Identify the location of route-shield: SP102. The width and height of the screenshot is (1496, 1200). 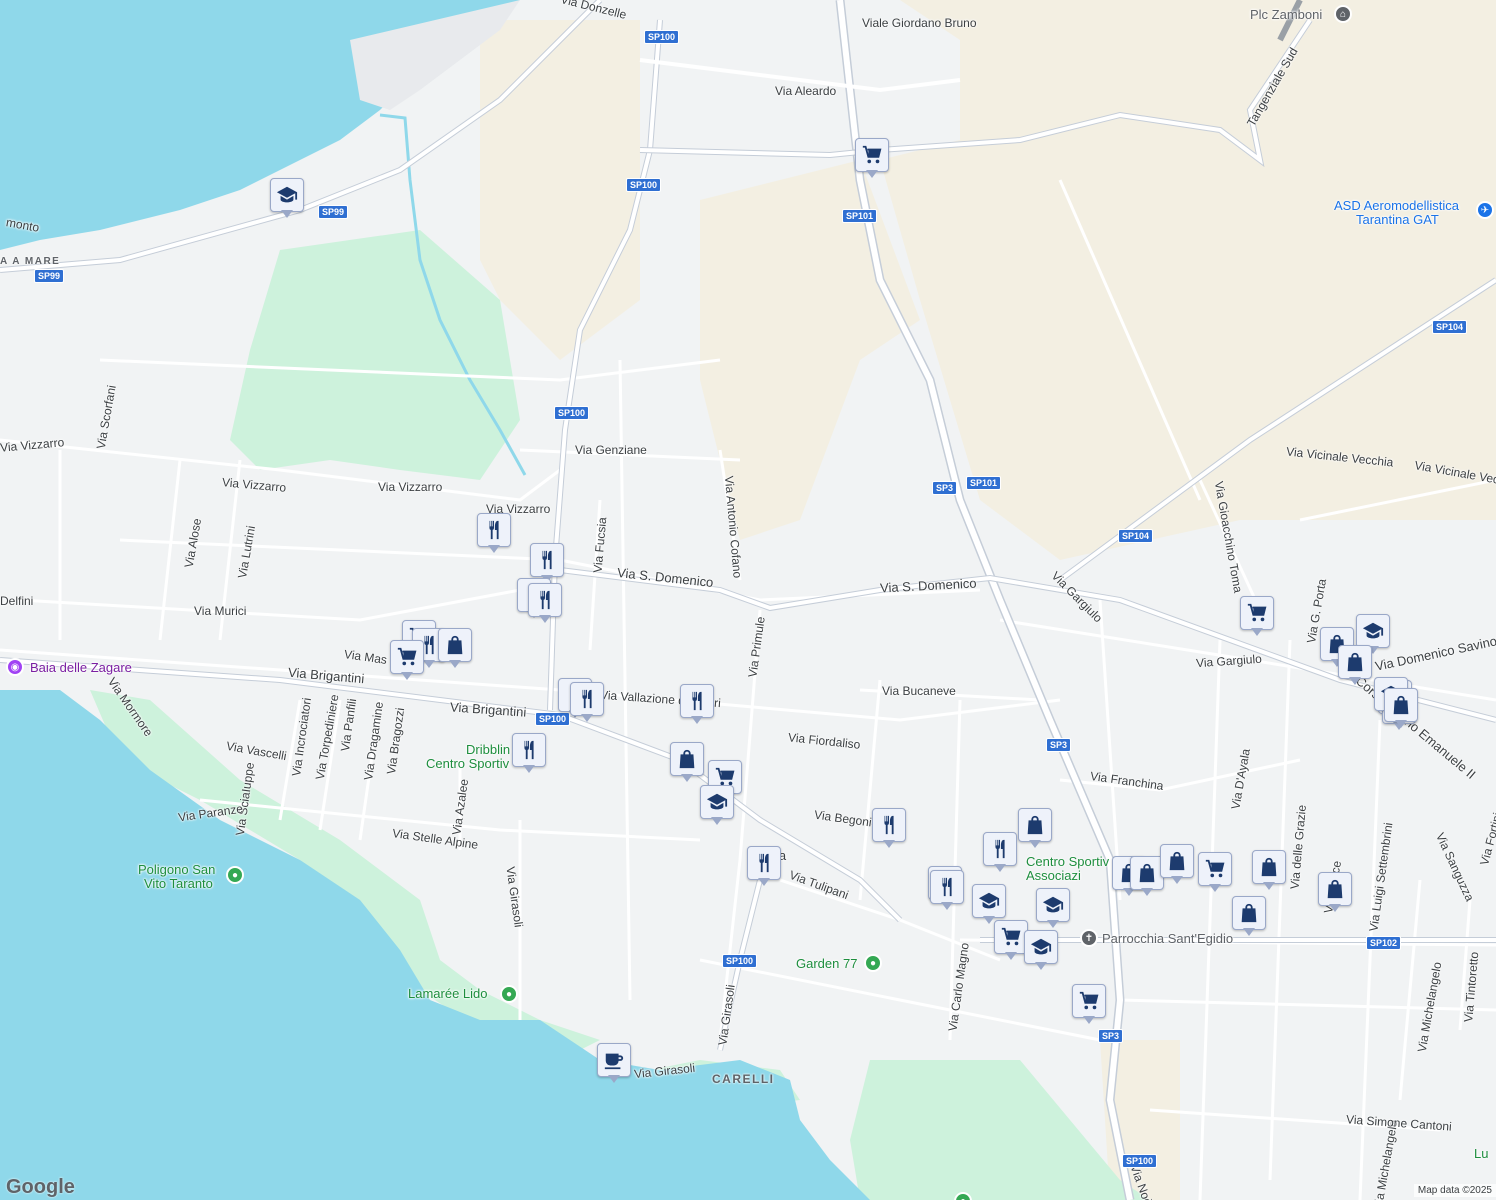
(1384, 943).